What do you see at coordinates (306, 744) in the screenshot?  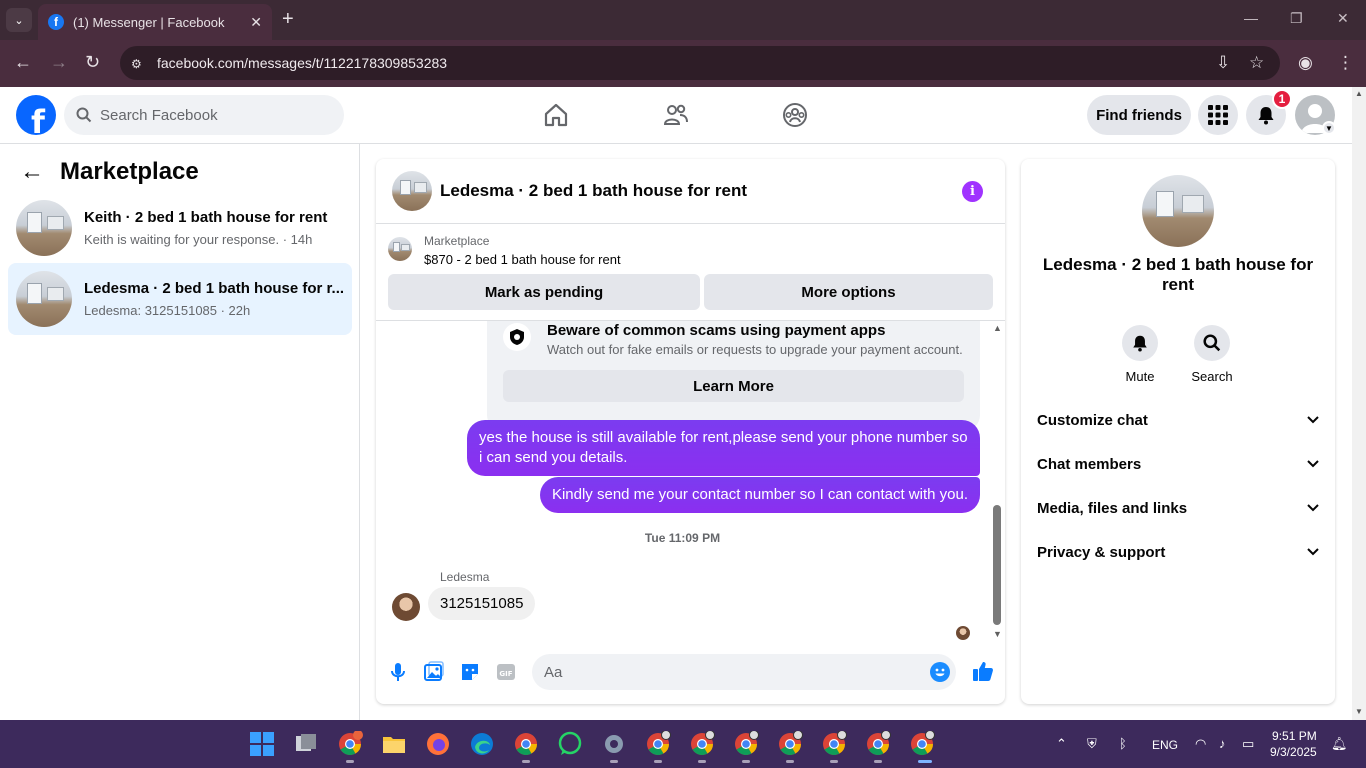 I see `task-view-icon` at bounding box center [306, 744].